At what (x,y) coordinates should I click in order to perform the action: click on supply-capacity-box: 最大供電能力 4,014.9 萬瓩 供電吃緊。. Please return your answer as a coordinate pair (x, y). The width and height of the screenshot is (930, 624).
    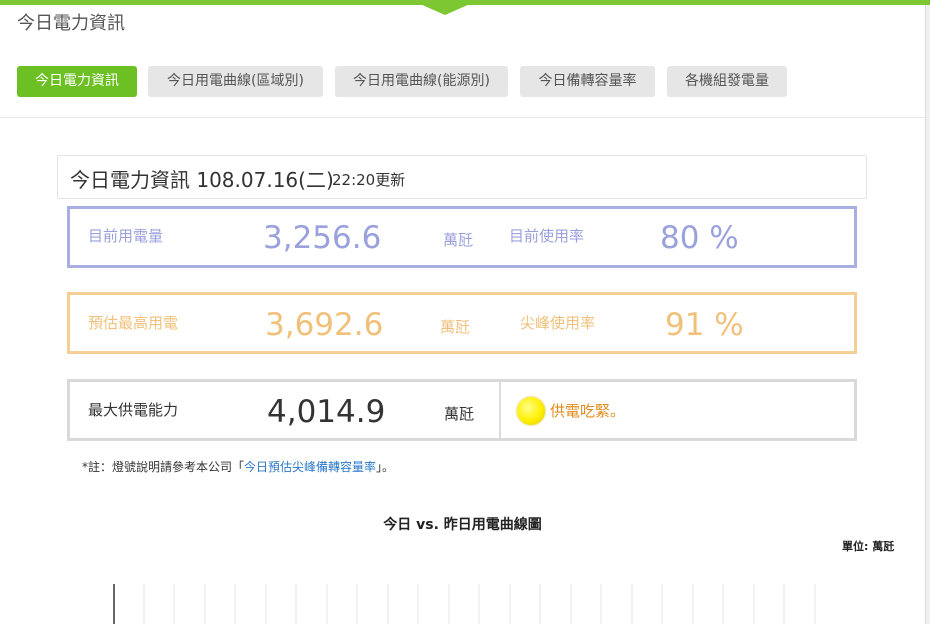
    Looking at the image, I should click on (462, 410).